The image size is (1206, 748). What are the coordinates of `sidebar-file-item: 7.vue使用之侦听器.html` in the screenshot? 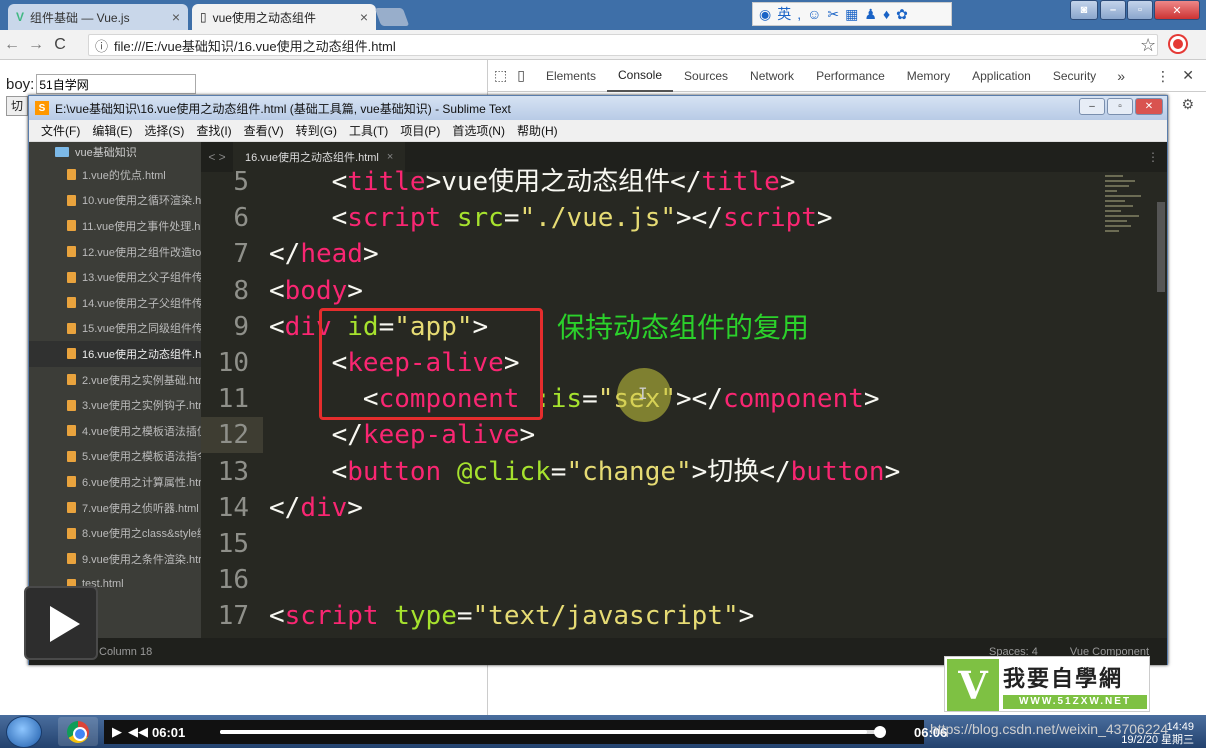 It's located at (115, 508).